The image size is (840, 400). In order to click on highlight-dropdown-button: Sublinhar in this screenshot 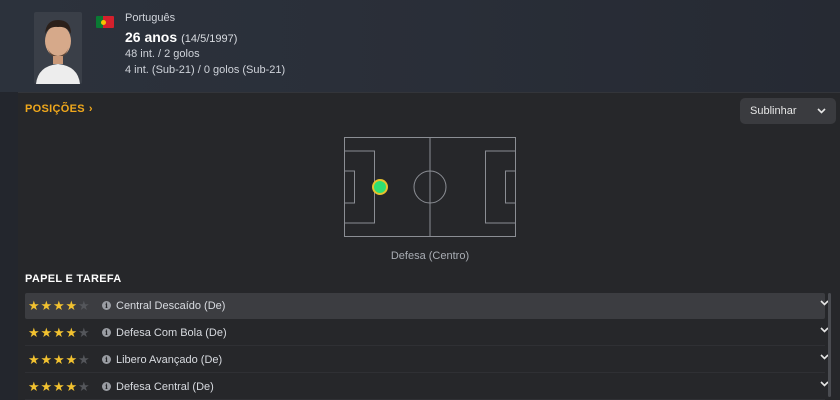, I will do `click(788, 111)`.